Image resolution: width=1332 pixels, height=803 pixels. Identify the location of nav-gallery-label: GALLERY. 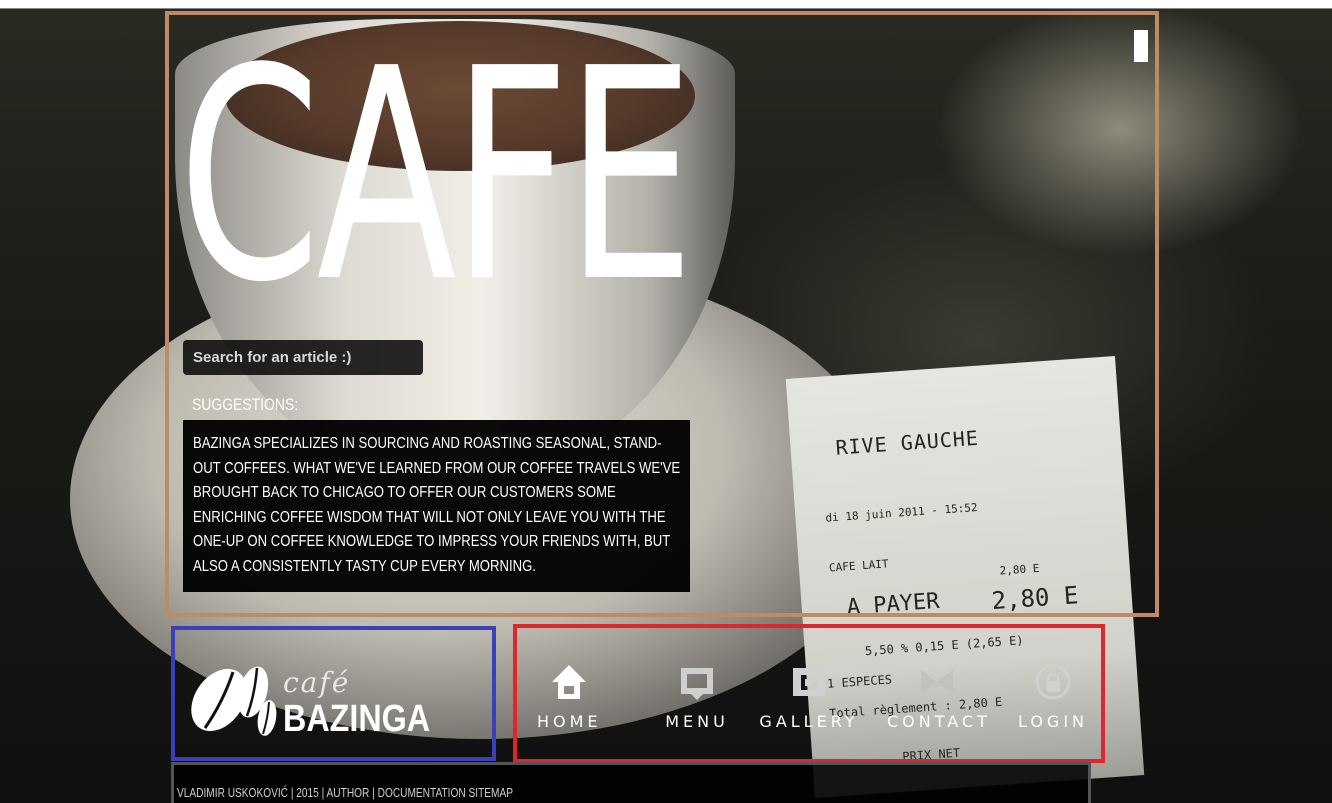
(809, 721).